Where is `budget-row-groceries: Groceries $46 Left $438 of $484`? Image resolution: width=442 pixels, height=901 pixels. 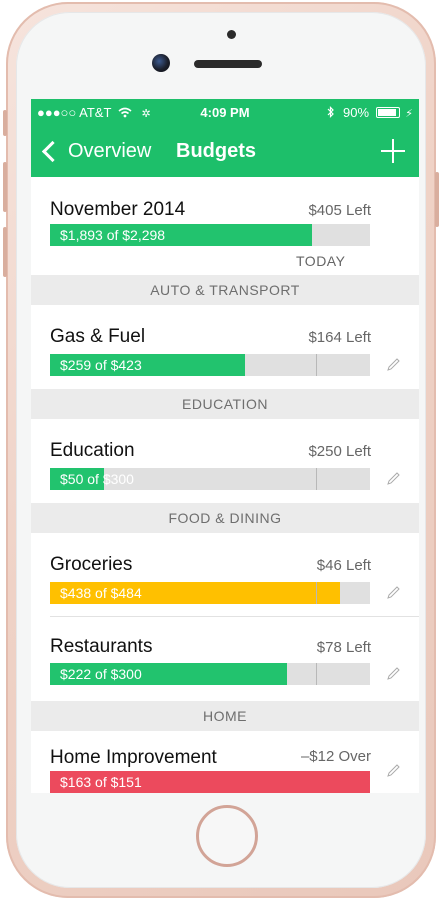
budget-row-groceries: Groceries $46 Left $438 of $484 is located at coordinates (225, 575).